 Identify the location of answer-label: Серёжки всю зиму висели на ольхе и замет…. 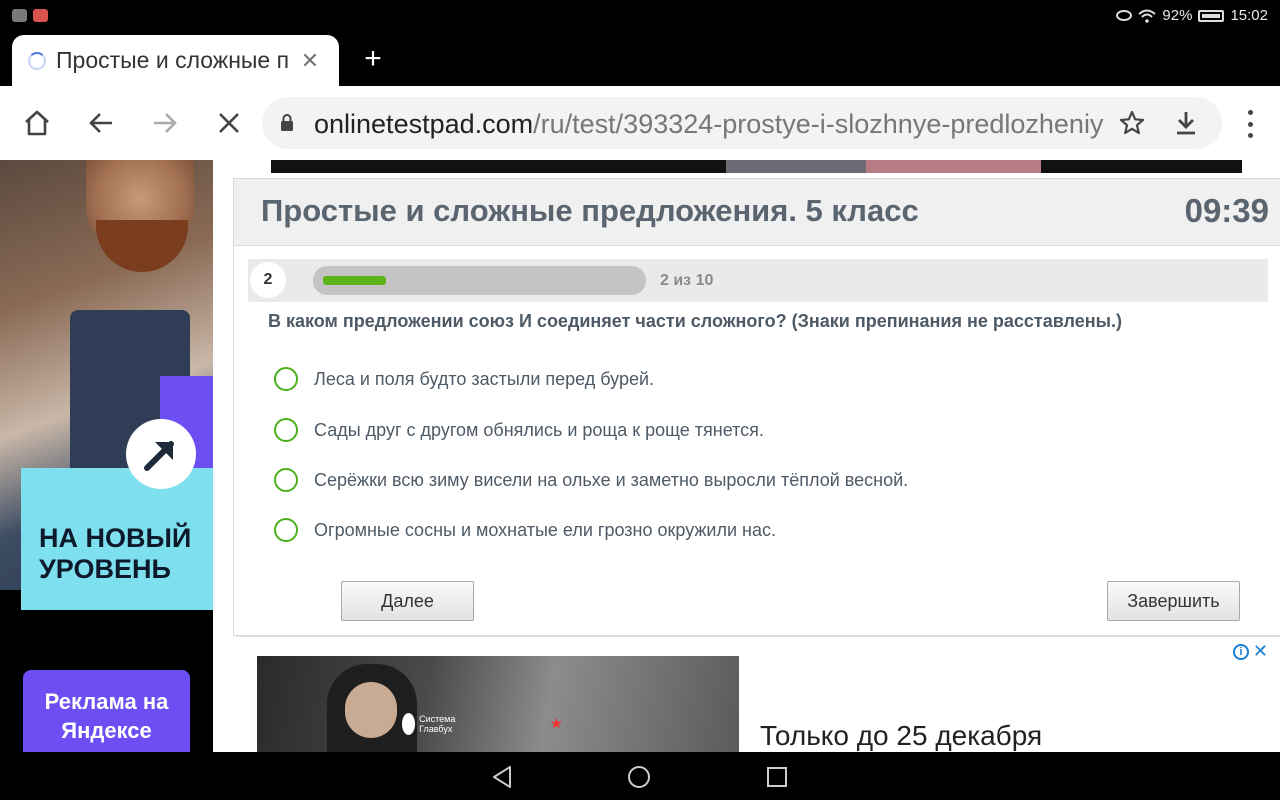
(611, 479).